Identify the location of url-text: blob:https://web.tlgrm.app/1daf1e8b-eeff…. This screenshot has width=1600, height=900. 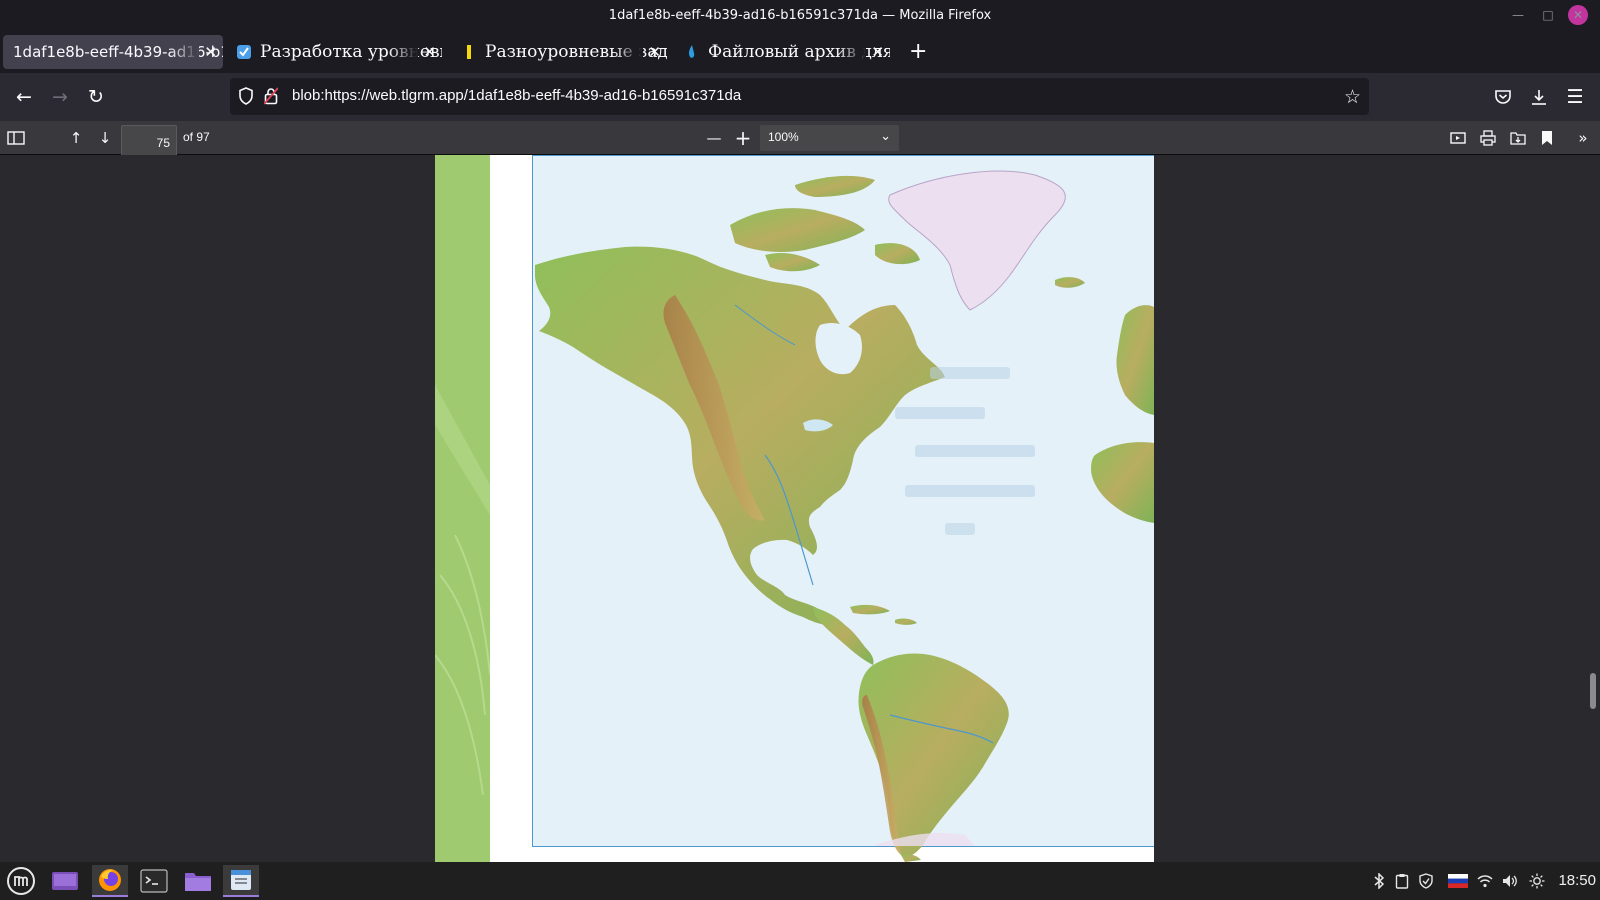
(516, 95).